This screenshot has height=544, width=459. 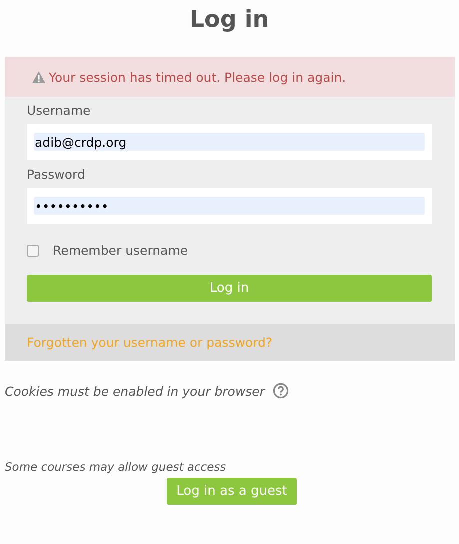 I want to click on page-title: Log in, so click(x=230, y=20).